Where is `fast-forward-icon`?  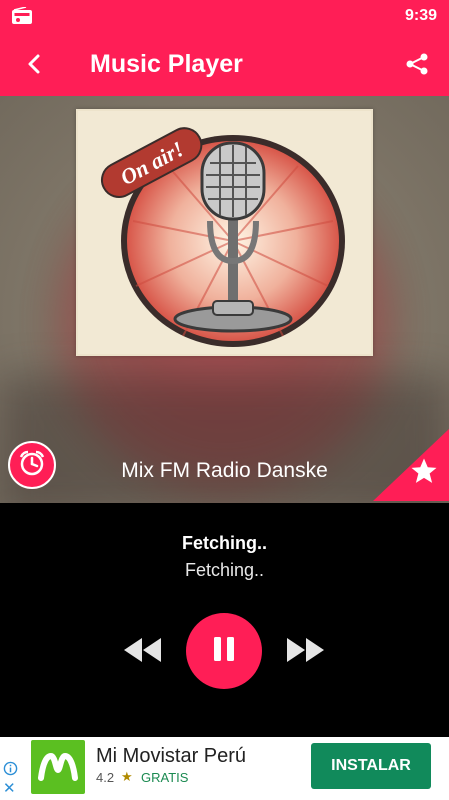 fast-forward-icon is located at coordinates (305, 653).